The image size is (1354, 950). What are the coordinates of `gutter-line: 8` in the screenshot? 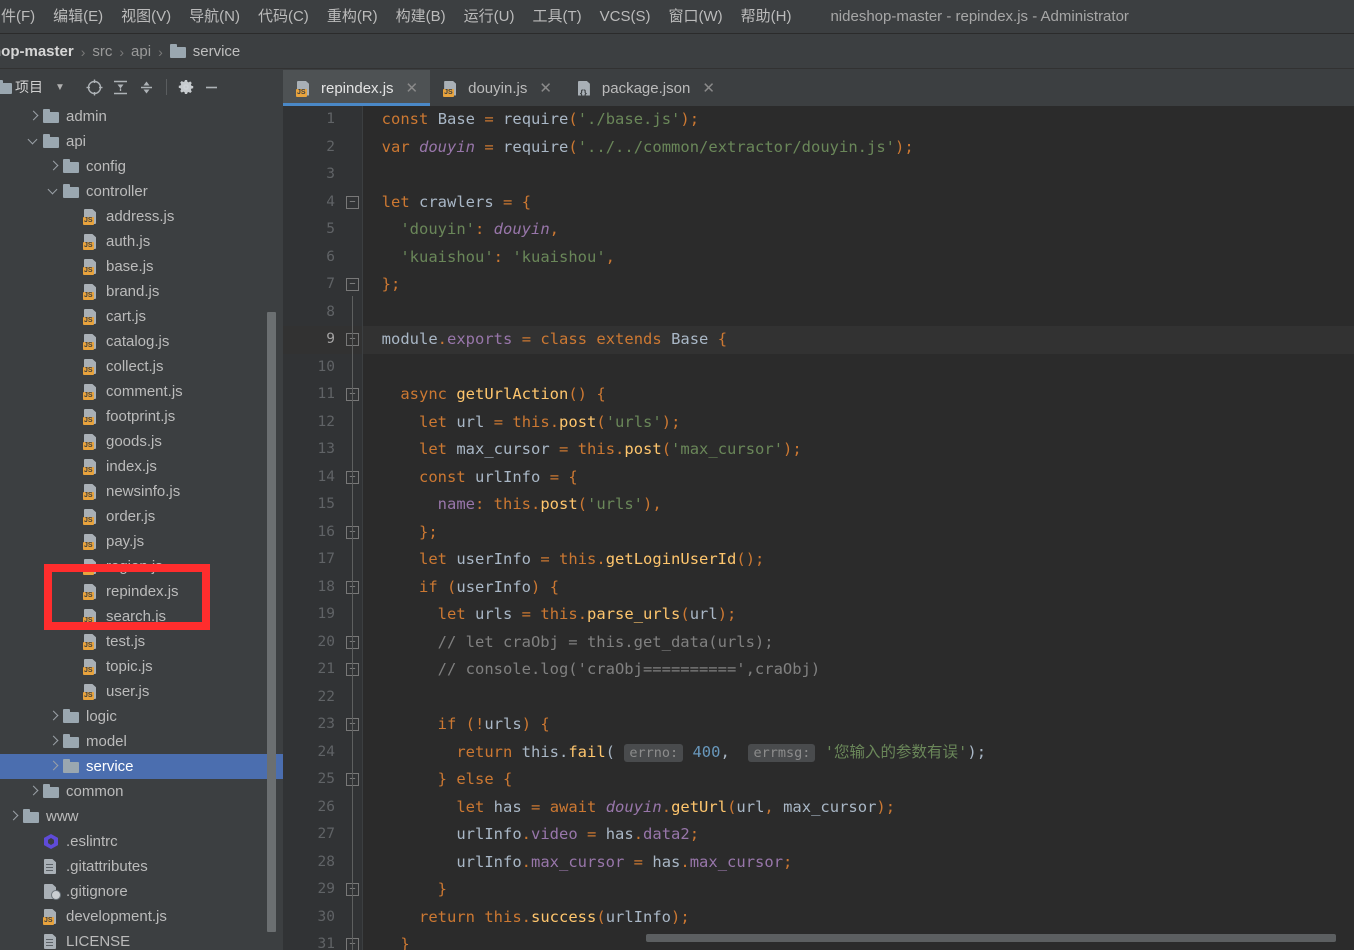 It's located at (323, 313).